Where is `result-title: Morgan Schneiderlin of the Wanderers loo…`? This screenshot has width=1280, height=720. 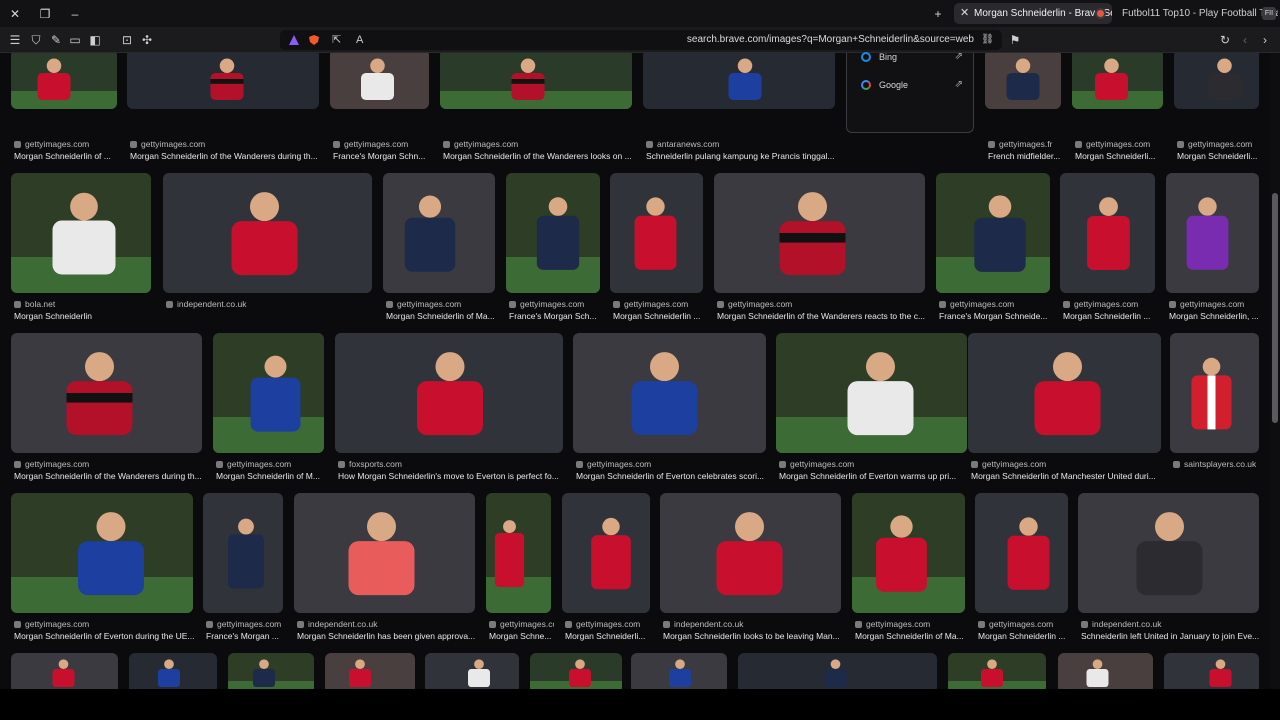
result-title: Morgan Schneiderlin of the Wanderers loo… is located at coordinates (539, 156).